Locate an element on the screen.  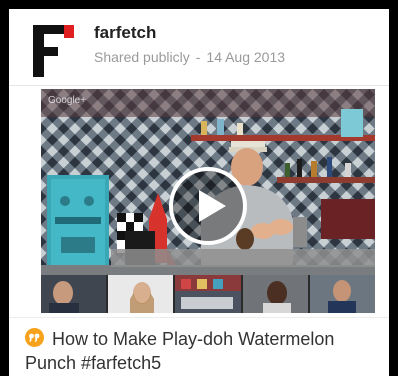
farfetch-f-logo-icon is located at coordinates (55, 51).